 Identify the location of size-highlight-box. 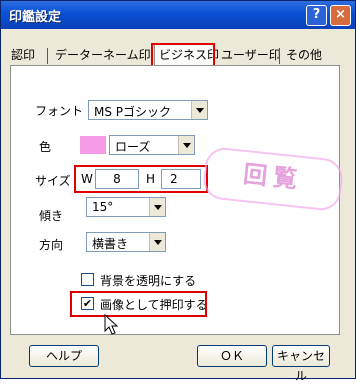
(141, 179).